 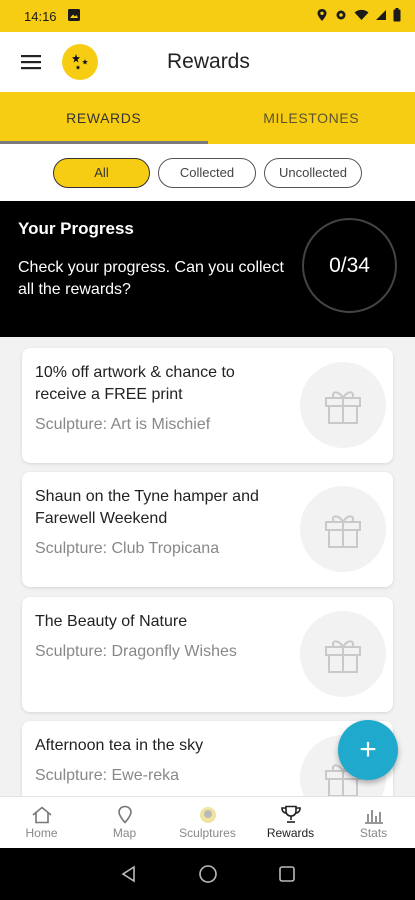 What do you see at coordinates (373, 832) in the screenshot?
I see `nav-stats-label: Stats` at bounding box center [373, 832].